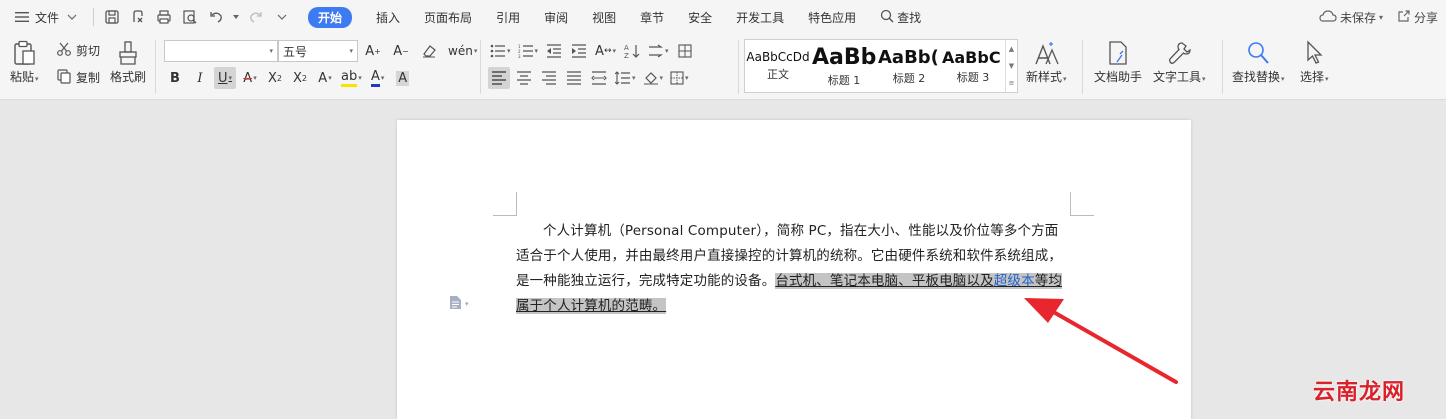 The height and width of the screenshot is (419, 1446). Describe the element at coordinates (579, 51) in the screenshot. I see `increase-indent-icon` at that location.